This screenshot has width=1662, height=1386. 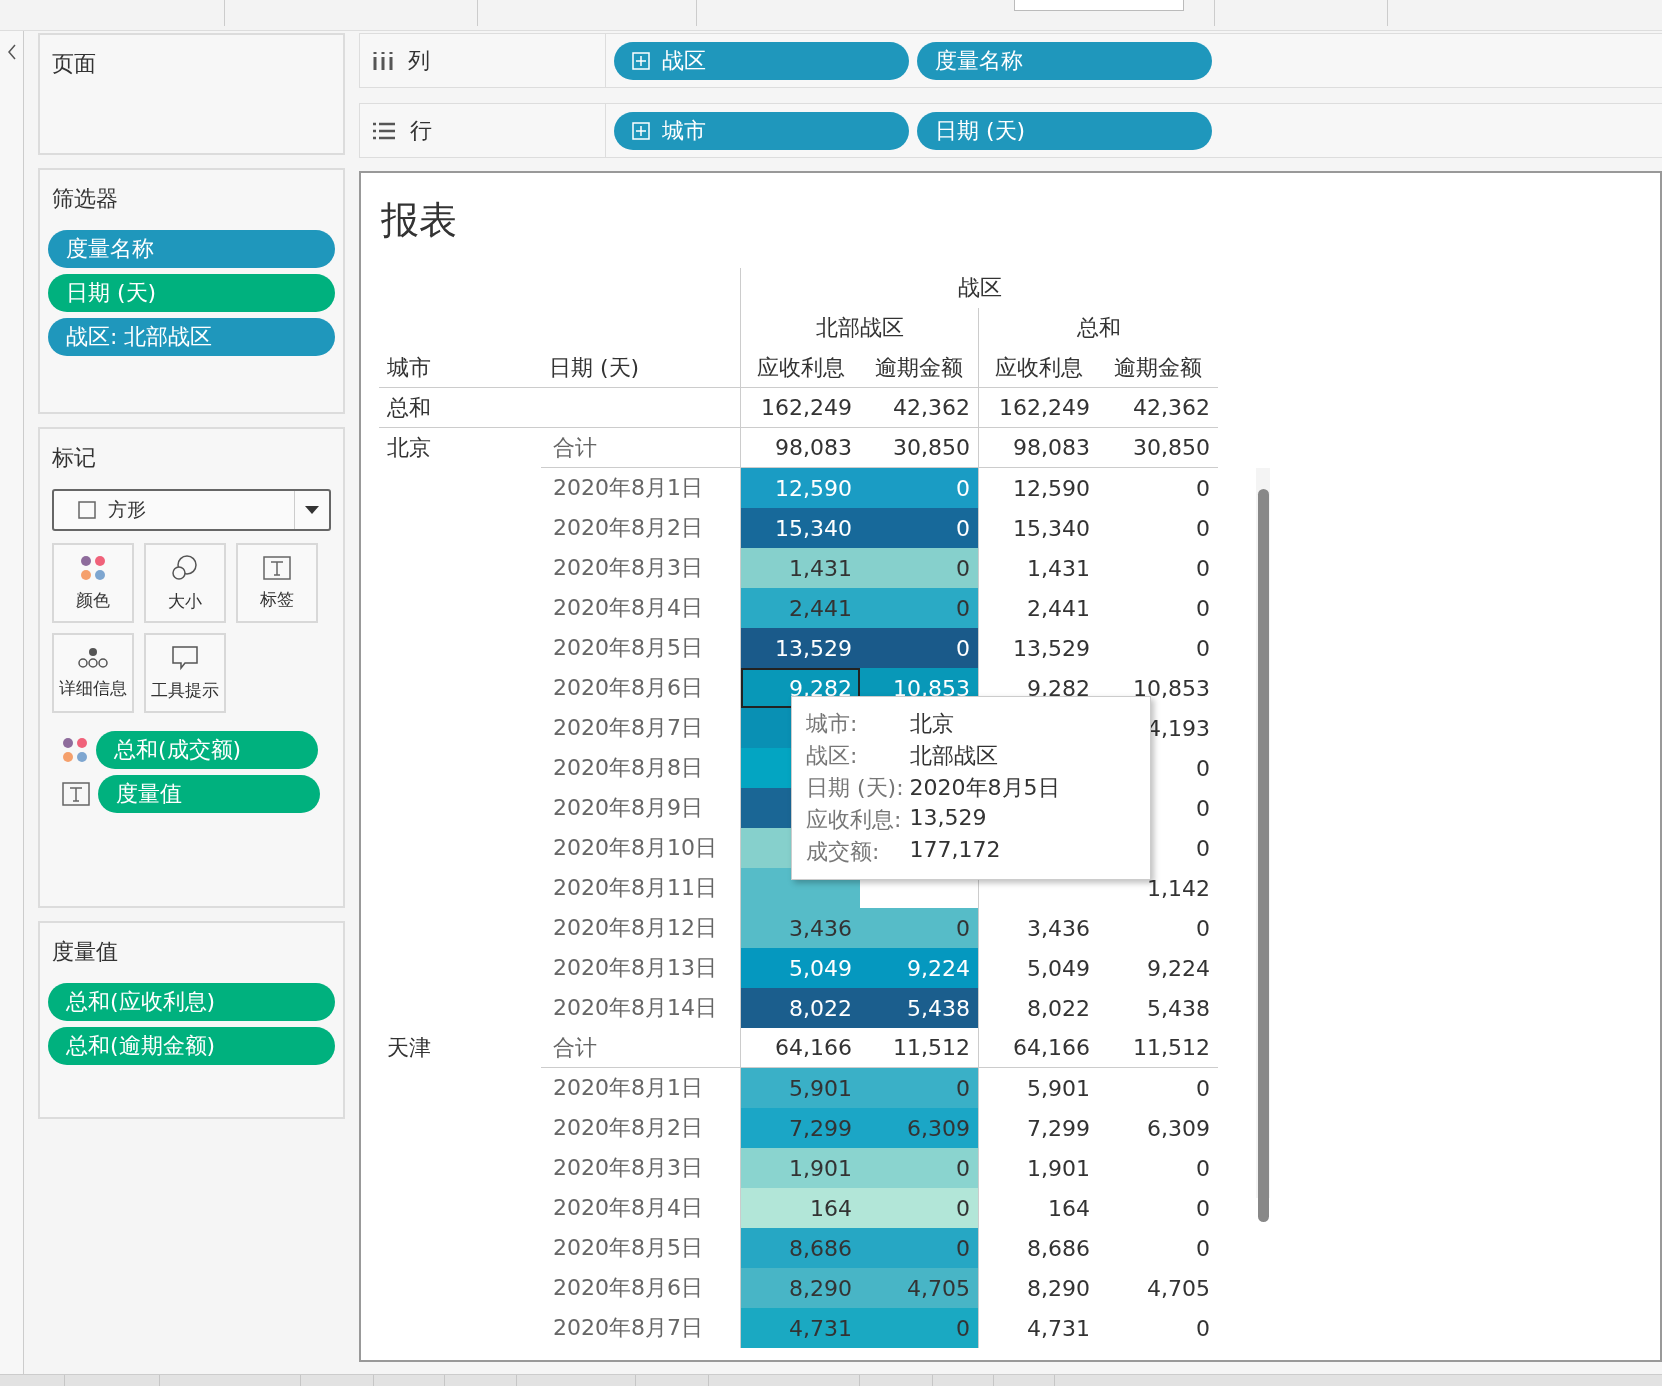 I want to click on table-cell-text: 4,705, so click(x=1178, y=1288).